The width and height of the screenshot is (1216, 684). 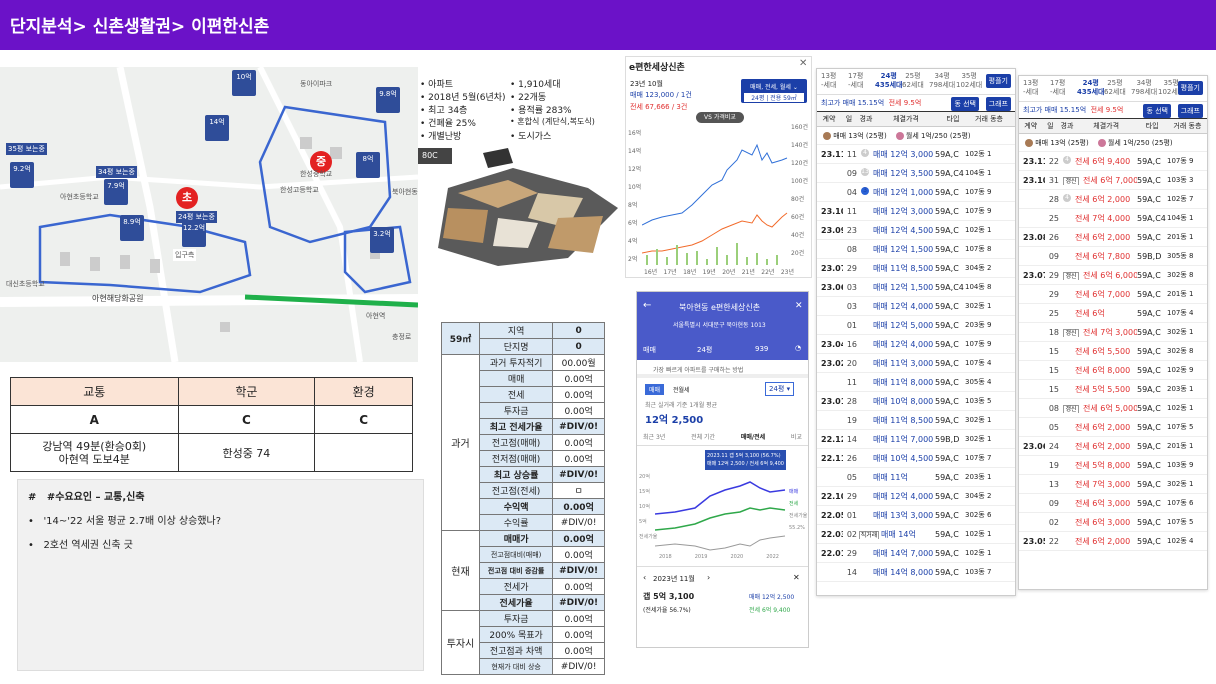 I want to click on deal-row: 23.0729 갱신 전세 6억 6,00059A,C 302동 8층, so click(x=1113, y=275).